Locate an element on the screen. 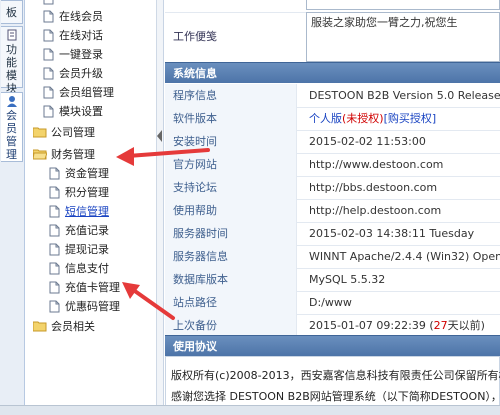 This screenshot has height=415, width=500. folder-open-icon is located at coordinates (40, 154).